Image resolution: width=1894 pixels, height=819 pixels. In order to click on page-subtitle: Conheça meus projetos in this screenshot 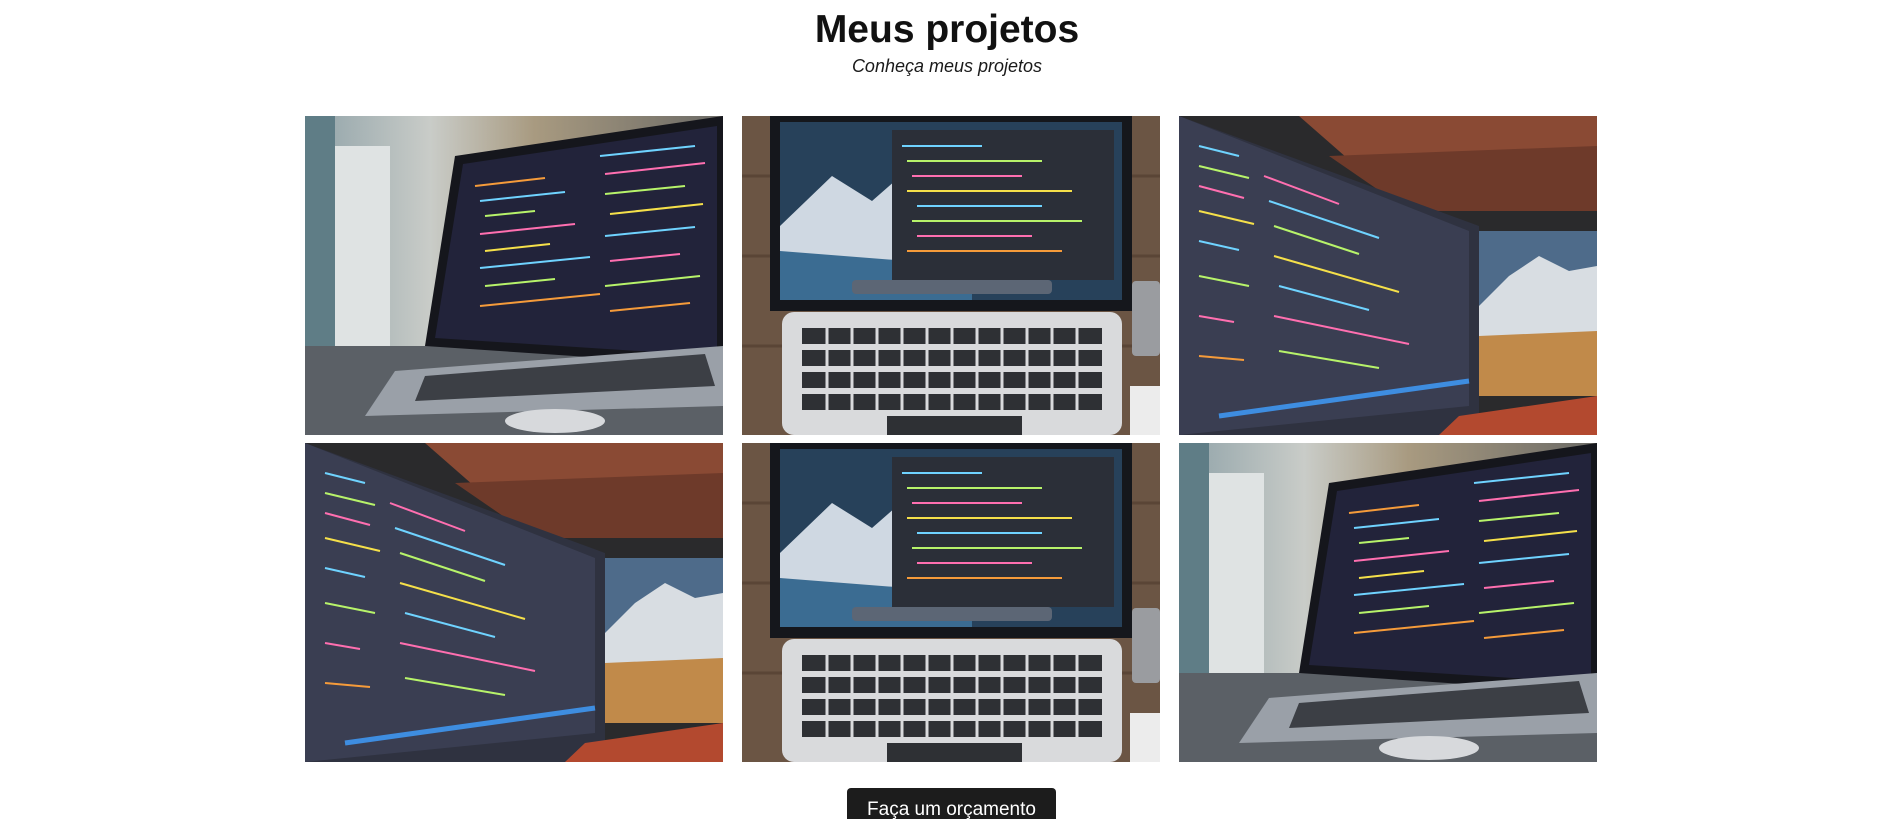, I will do `click(947, 66)`.